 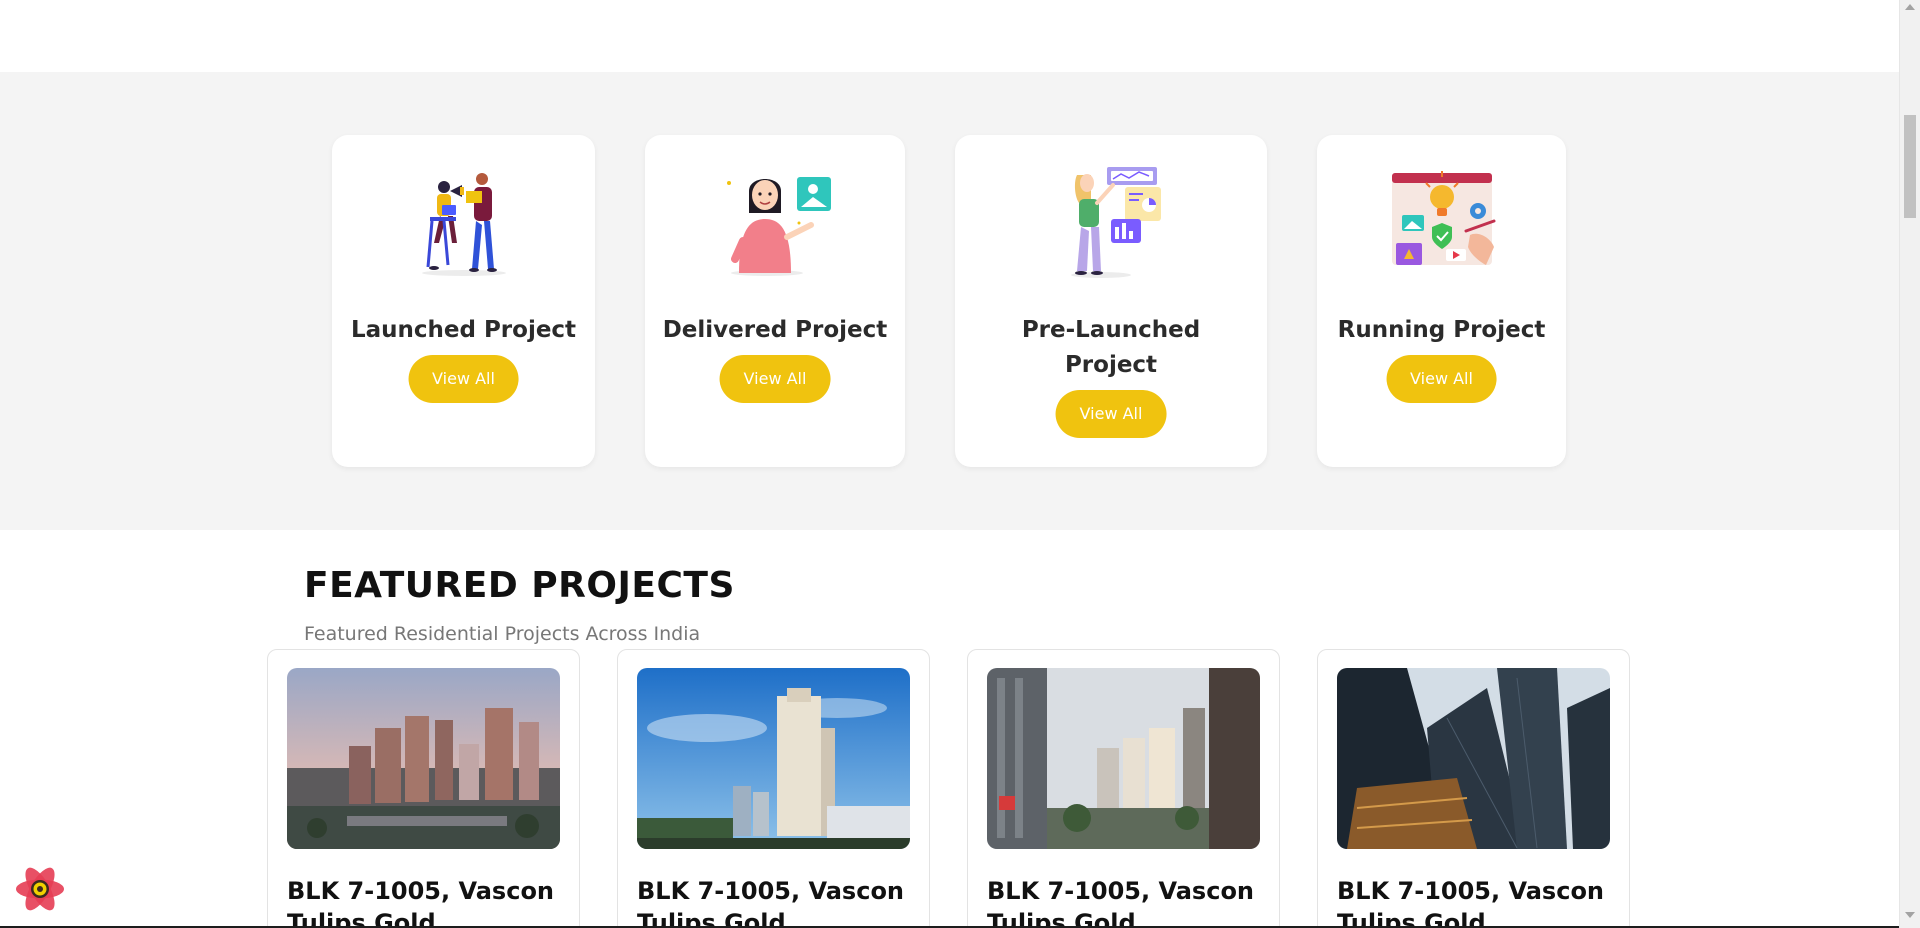 What do you see at coordinates (1909, 464) in the screenshot?
I see `vertical-scrollbar` at bounding box center [1909, 464].